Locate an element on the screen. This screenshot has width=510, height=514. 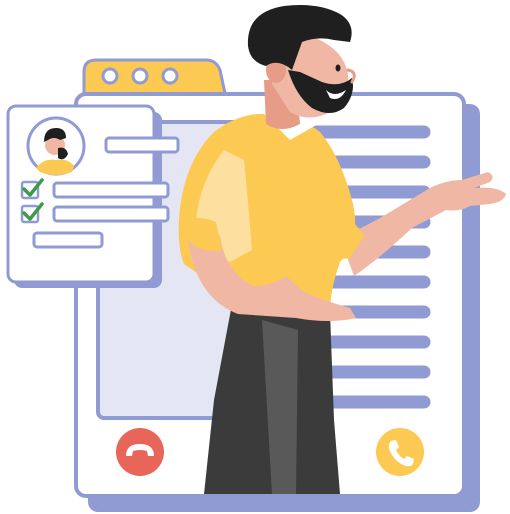
contact-card is located at coordinates (93, 196).